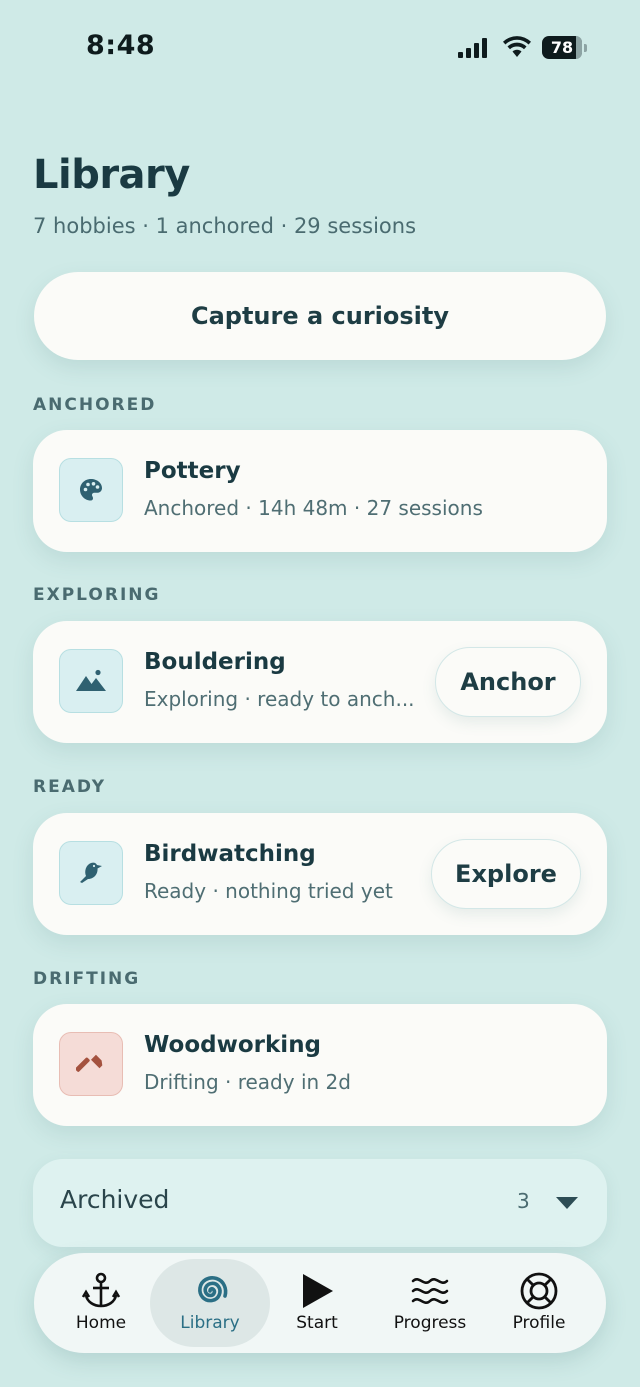 Image resolution: width=640 pixels, height=1387 pixels. What do you see at coordinates (97, 595) in the screenshot?
I see `section-label-exploring: EXPLORING` at bounding box center [97, 595].